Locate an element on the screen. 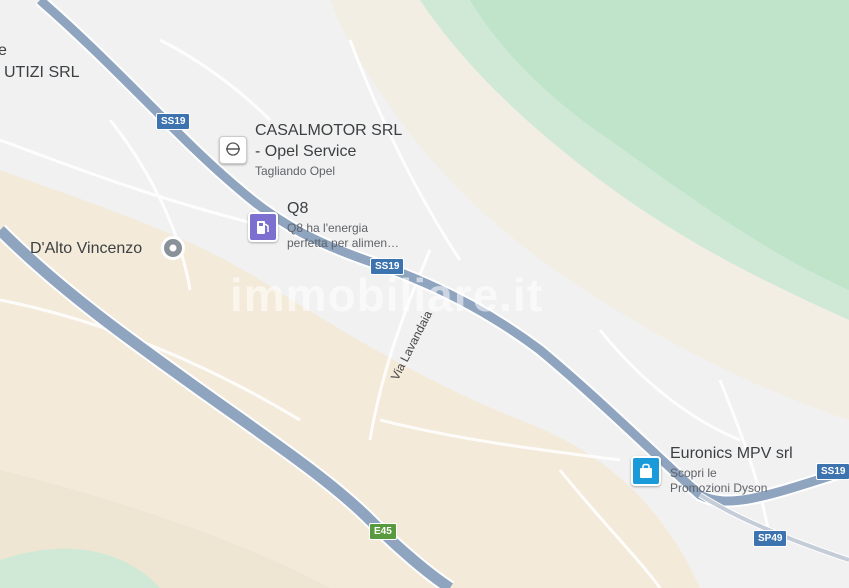 Image resolution: width=849 pixels, height=588 pixels. poi-utizi-title: UTIZI SRL is located at coordinates (42, 73).